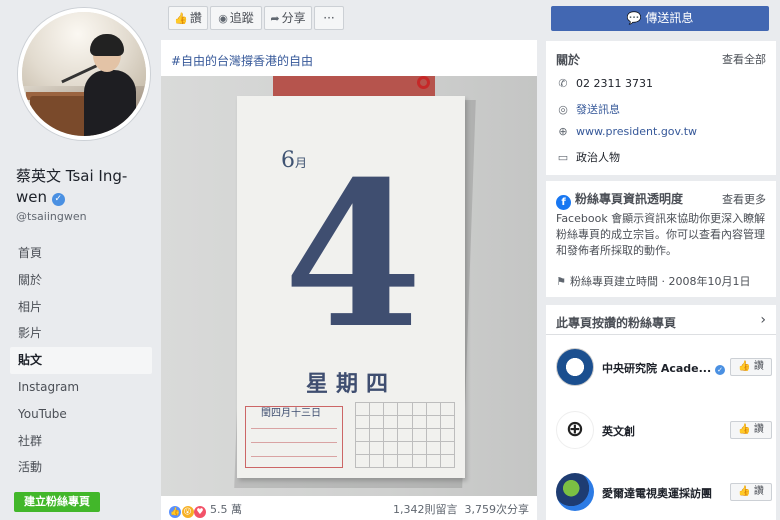 The image size is (780, 520). I want to click on calendar-lunar-date: 閏四月十三日, so click(291, 413).